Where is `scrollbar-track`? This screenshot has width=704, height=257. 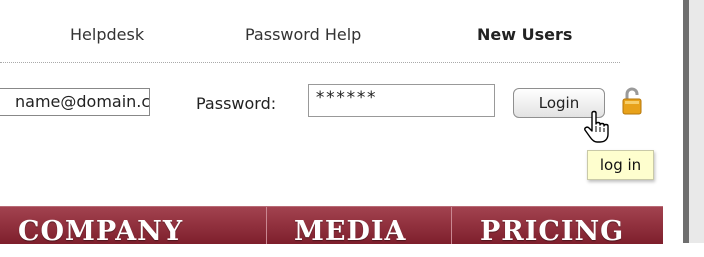
scrollbar-track is located at coordinates (696, 121).